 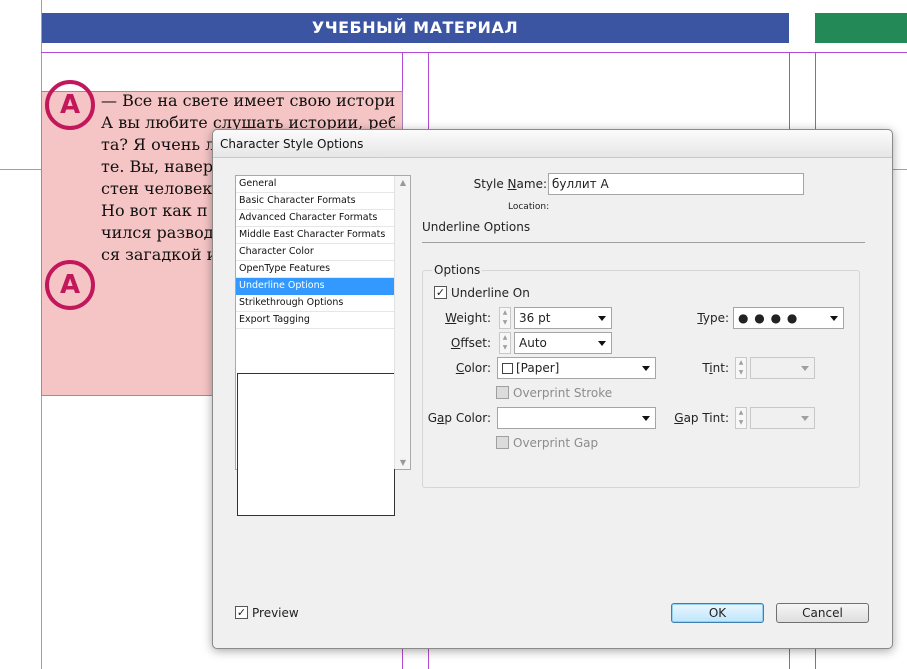 What do you see at coordinates (576, 418) in the screenshot?
I see `gap-color-dropdown` at bounding box center [576, 418].